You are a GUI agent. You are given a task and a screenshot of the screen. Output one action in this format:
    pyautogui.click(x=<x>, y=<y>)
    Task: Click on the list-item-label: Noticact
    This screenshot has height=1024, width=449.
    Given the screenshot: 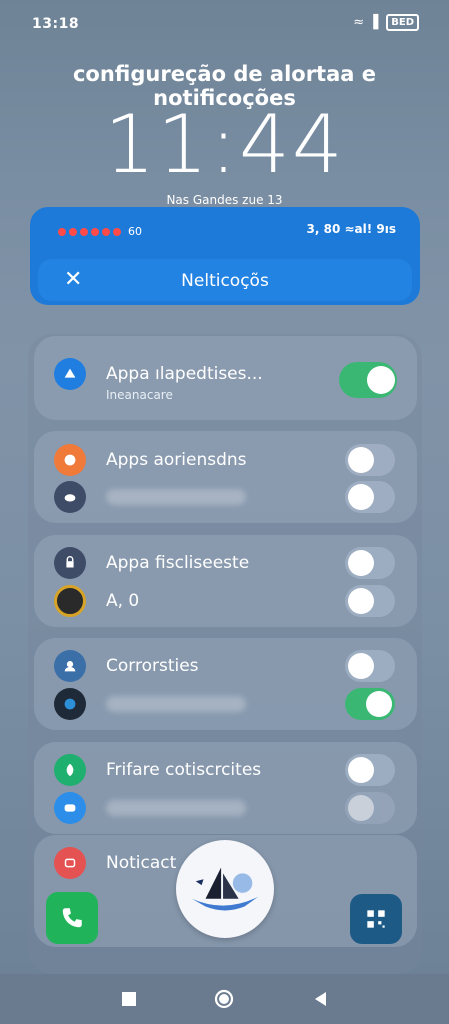 What is the action you would take?
    pyautogui.click(x=141, y=863)
    